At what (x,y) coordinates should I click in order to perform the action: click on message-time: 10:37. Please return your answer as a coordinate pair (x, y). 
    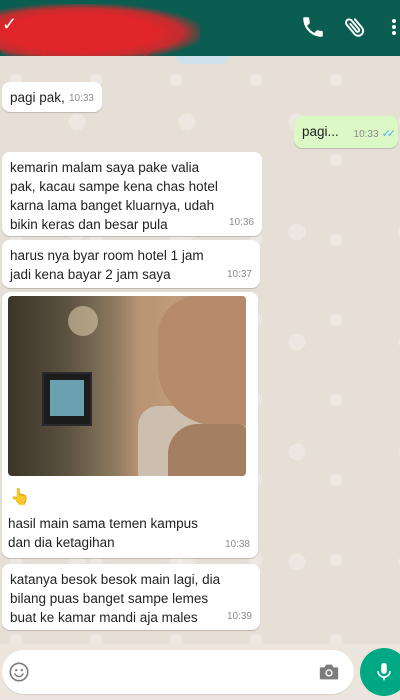
    Looking at the image, I should click on (239, 274).